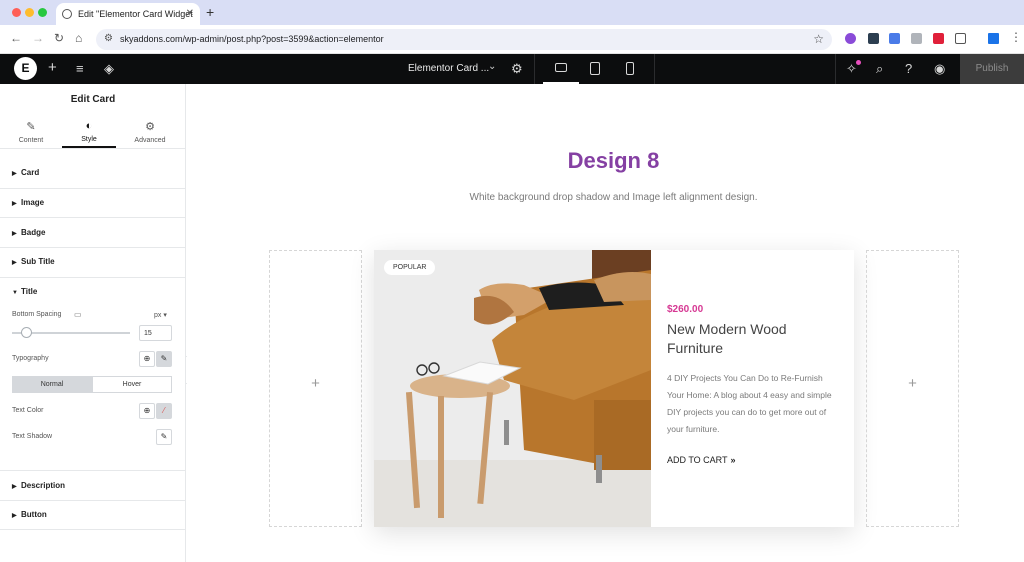 This screenshot has height=562, width=1024. What do you see at coordinates (561, 69) in the screenshot?
I see `desktop-view-button` at bounding box center [561, 69].